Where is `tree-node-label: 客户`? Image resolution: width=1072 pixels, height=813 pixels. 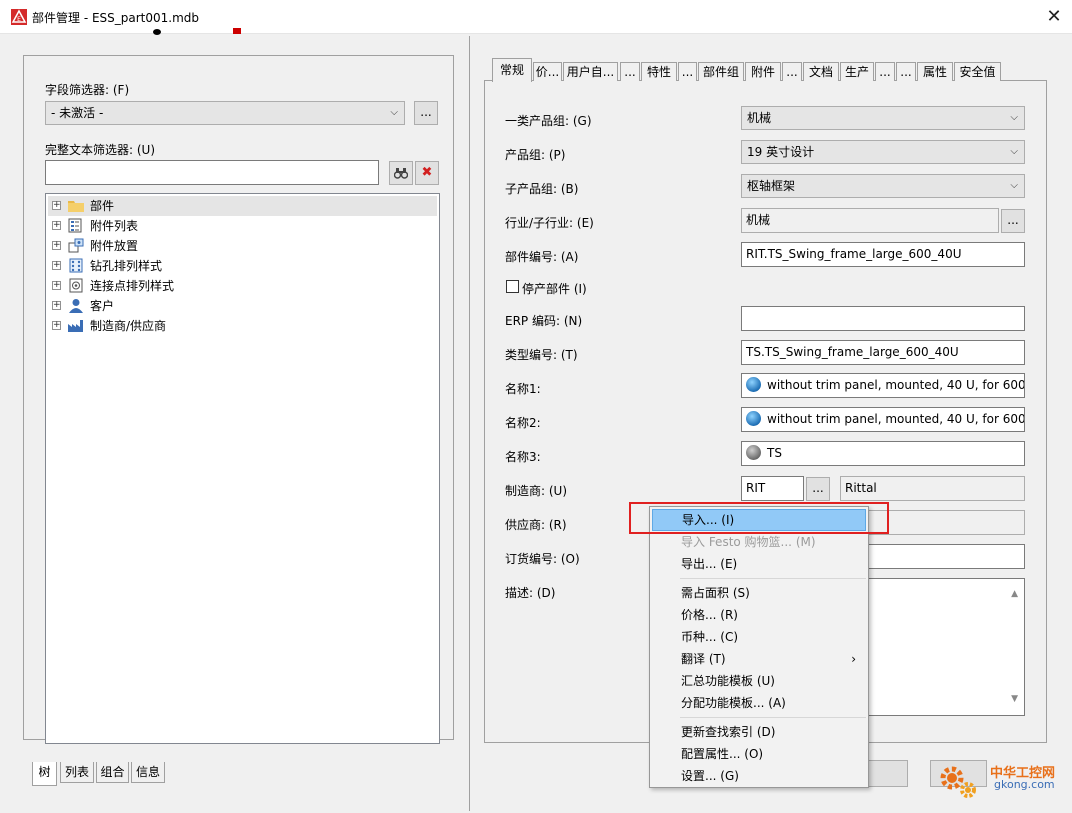
tree-node-label: 客户 is located at coordinates (102, 306).